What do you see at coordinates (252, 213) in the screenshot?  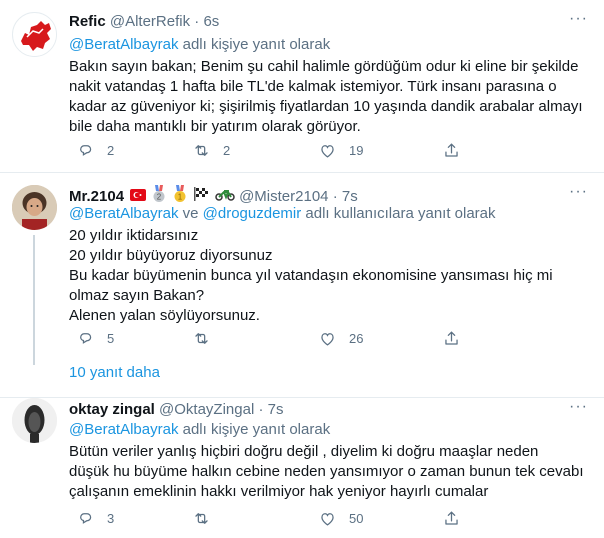 I see `mention-link: @droguzdemir` at bounding box center [252, 213].